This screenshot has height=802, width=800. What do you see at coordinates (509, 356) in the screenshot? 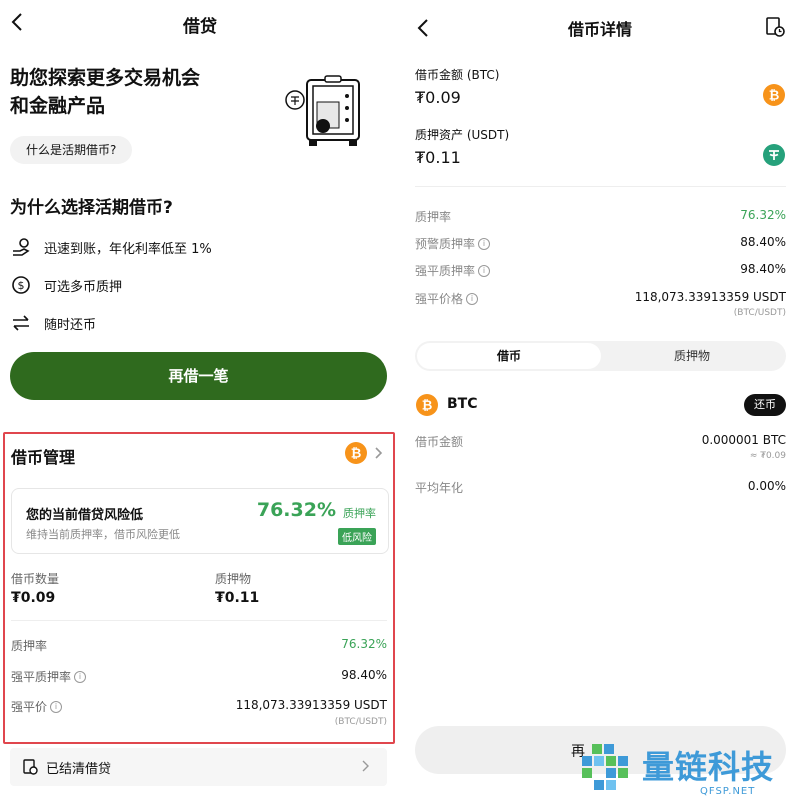
I see `tab-borrow: 借币` at bounding box center [509, 356].